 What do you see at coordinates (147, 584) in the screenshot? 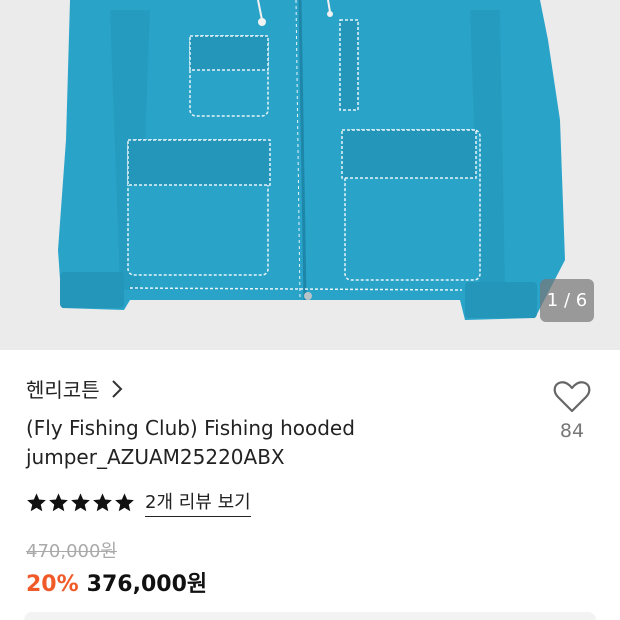
I see `sale-price: 376,000원` at bounding box center [147, 584].